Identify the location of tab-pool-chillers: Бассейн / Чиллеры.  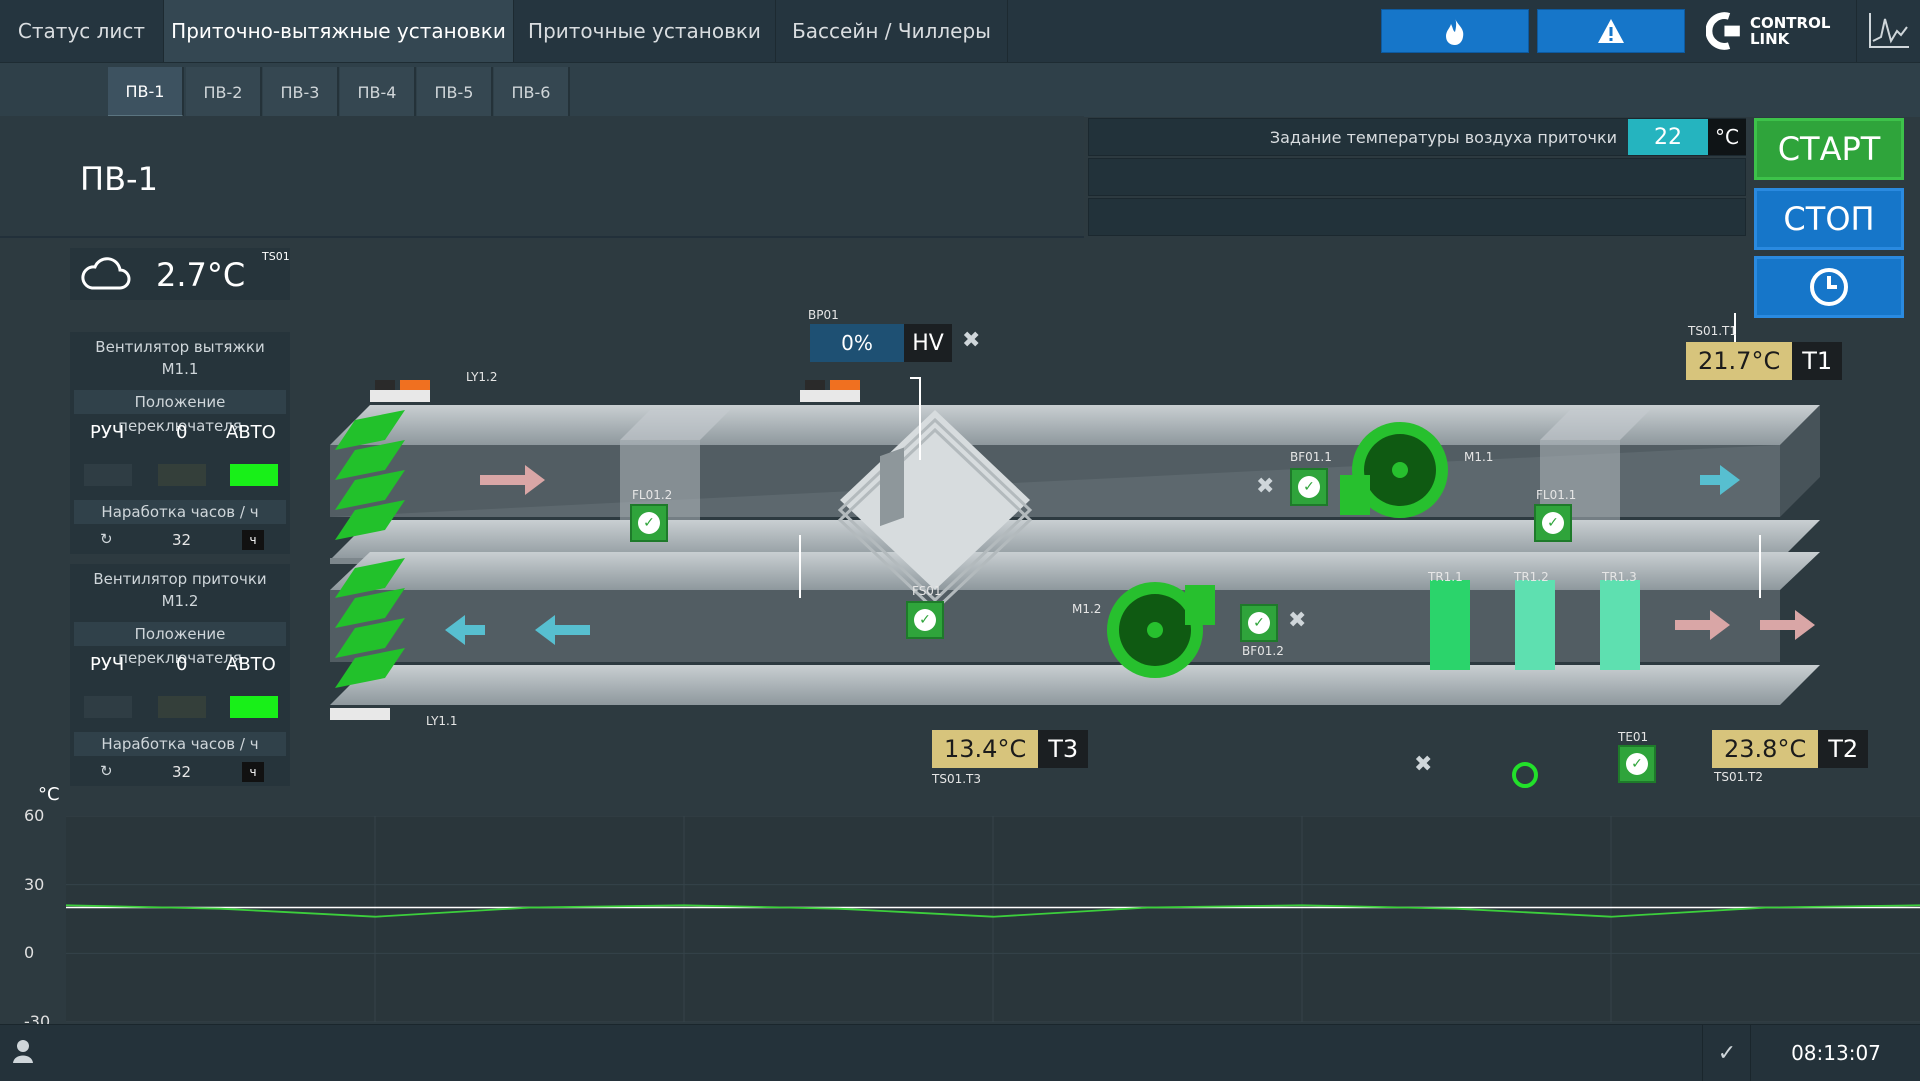
(892, 31).